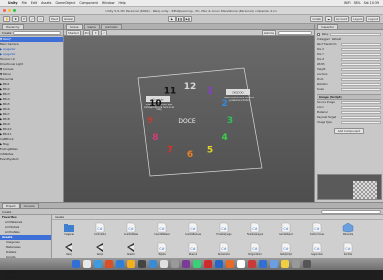  Describe the element at coordinates (347, 3) in the screenshot. I see `wifi-status: WiFi` at that location.